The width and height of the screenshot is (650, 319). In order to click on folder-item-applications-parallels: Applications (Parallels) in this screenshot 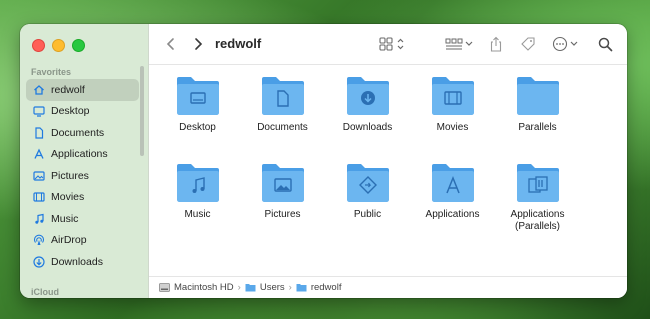, I will do `click(537, 198)`.